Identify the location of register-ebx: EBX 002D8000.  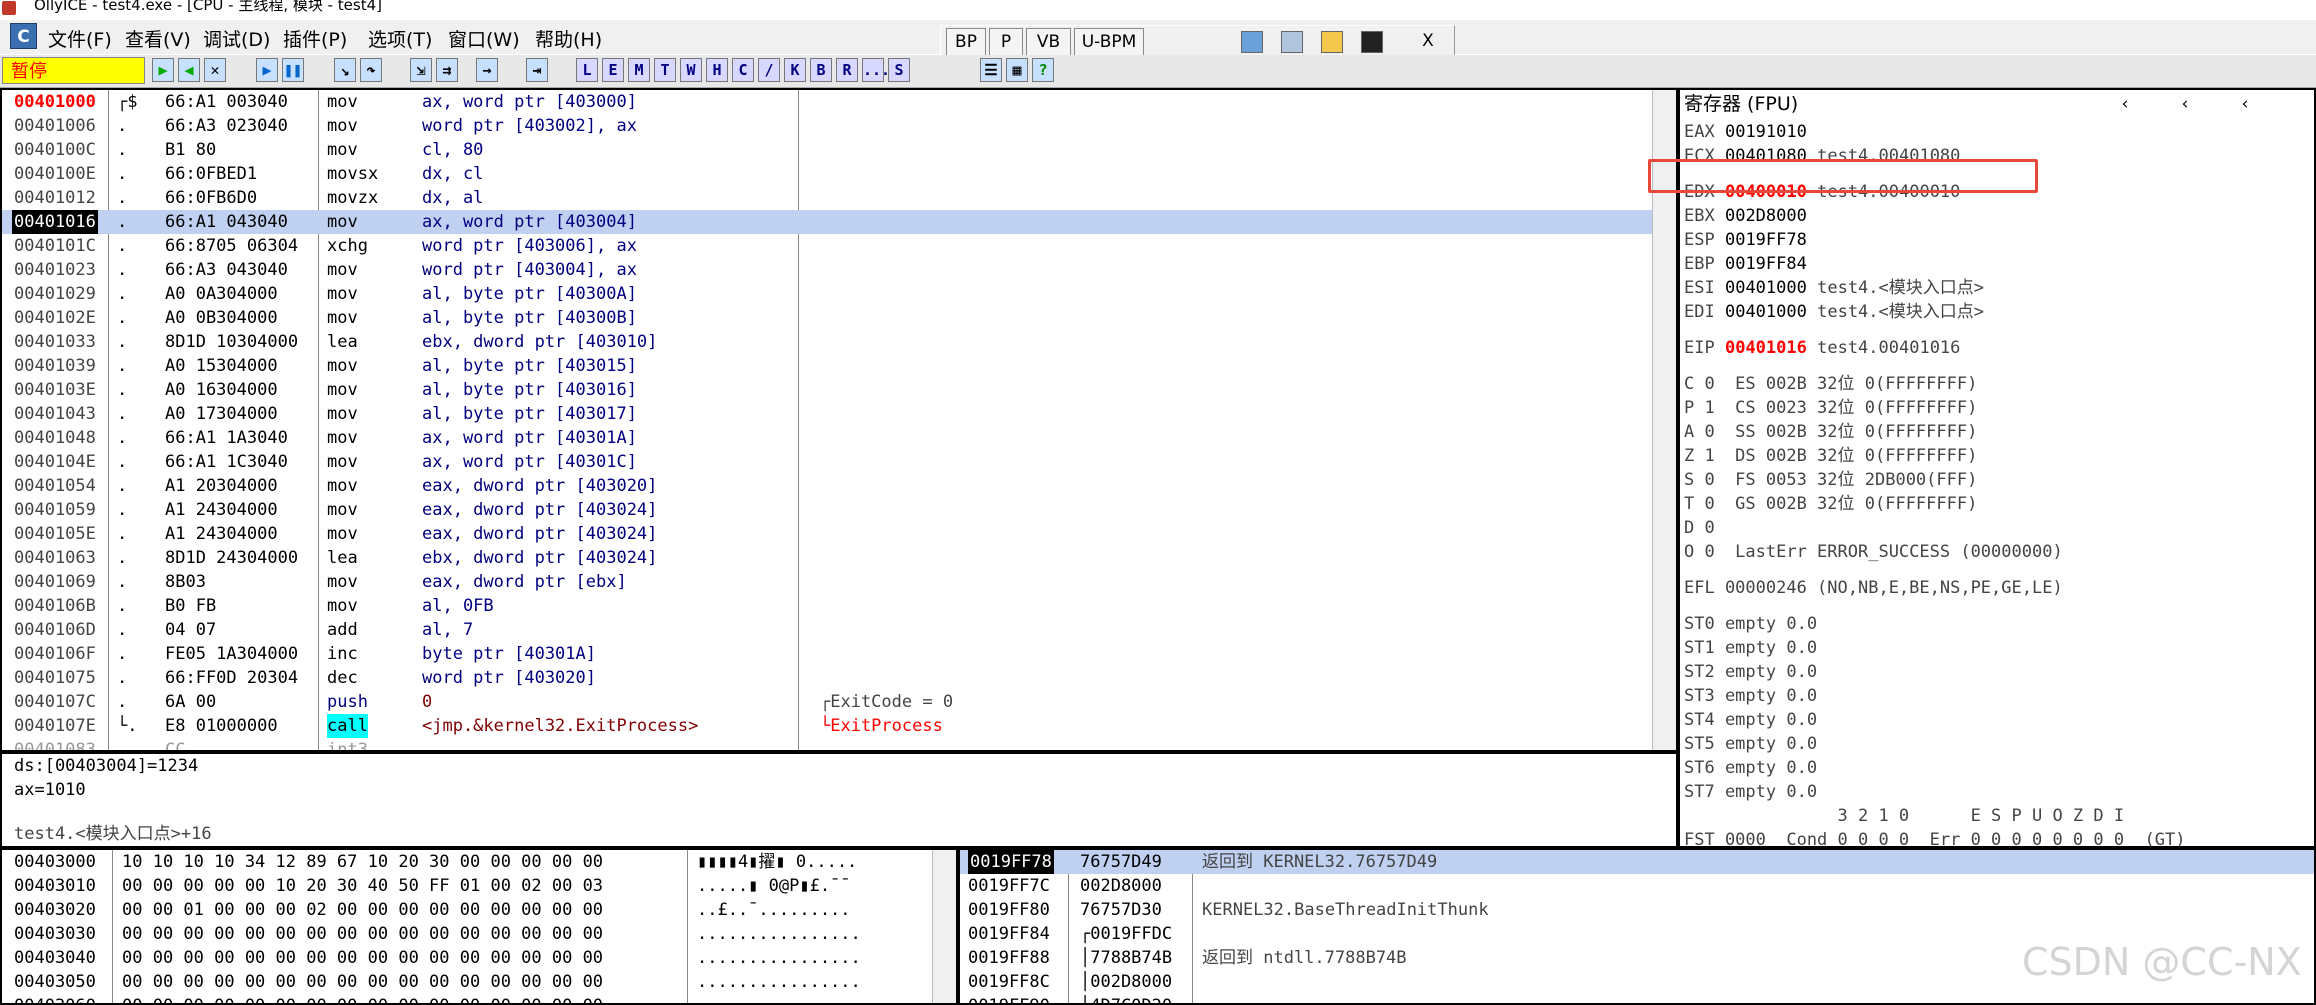
(1750, 216).